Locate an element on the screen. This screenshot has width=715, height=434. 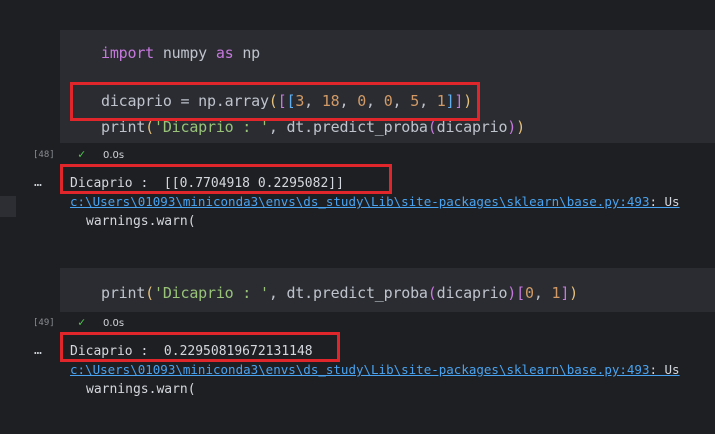
highlight-box-array is located at coordinates (275, 101).